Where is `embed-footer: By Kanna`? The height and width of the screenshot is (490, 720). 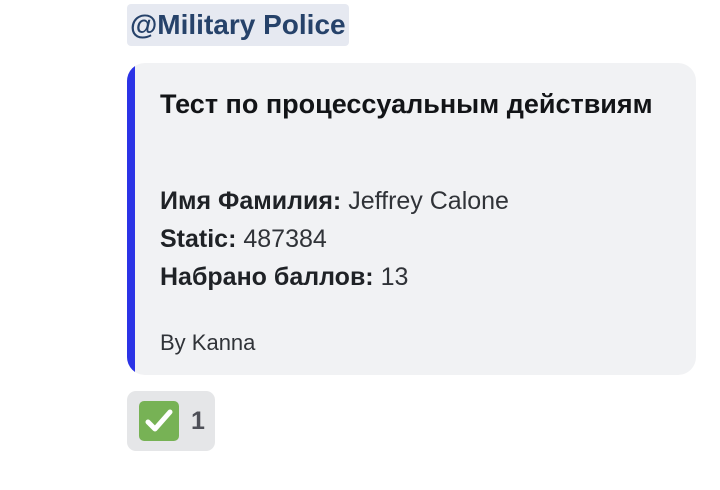
embed-footer: By Kanna is located at coordinates (208, 342).